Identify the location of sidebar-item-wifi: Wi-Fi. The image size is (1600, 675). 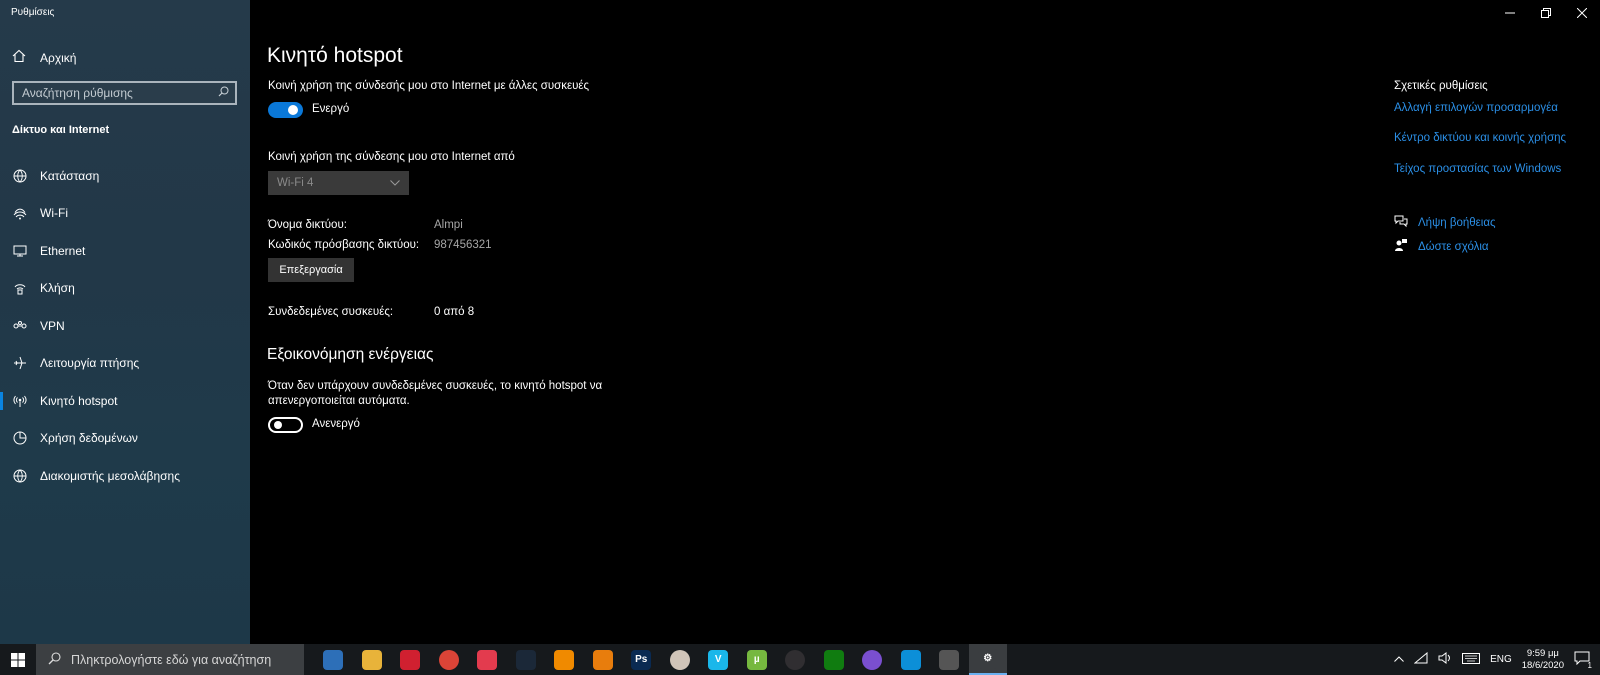
(125, 214).